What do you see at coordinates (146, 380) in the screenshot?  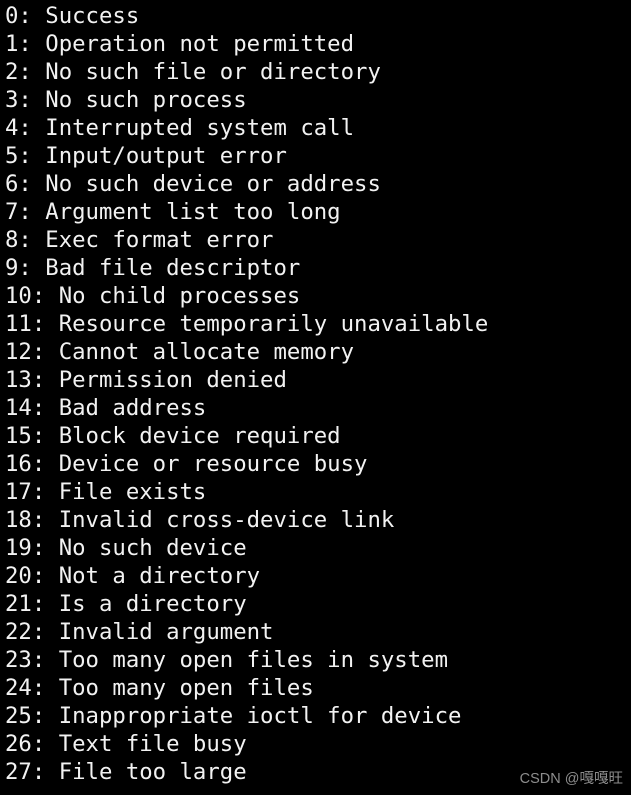 I see `terminal-line: 13: Permission denied` at bounding box center [146, 380].